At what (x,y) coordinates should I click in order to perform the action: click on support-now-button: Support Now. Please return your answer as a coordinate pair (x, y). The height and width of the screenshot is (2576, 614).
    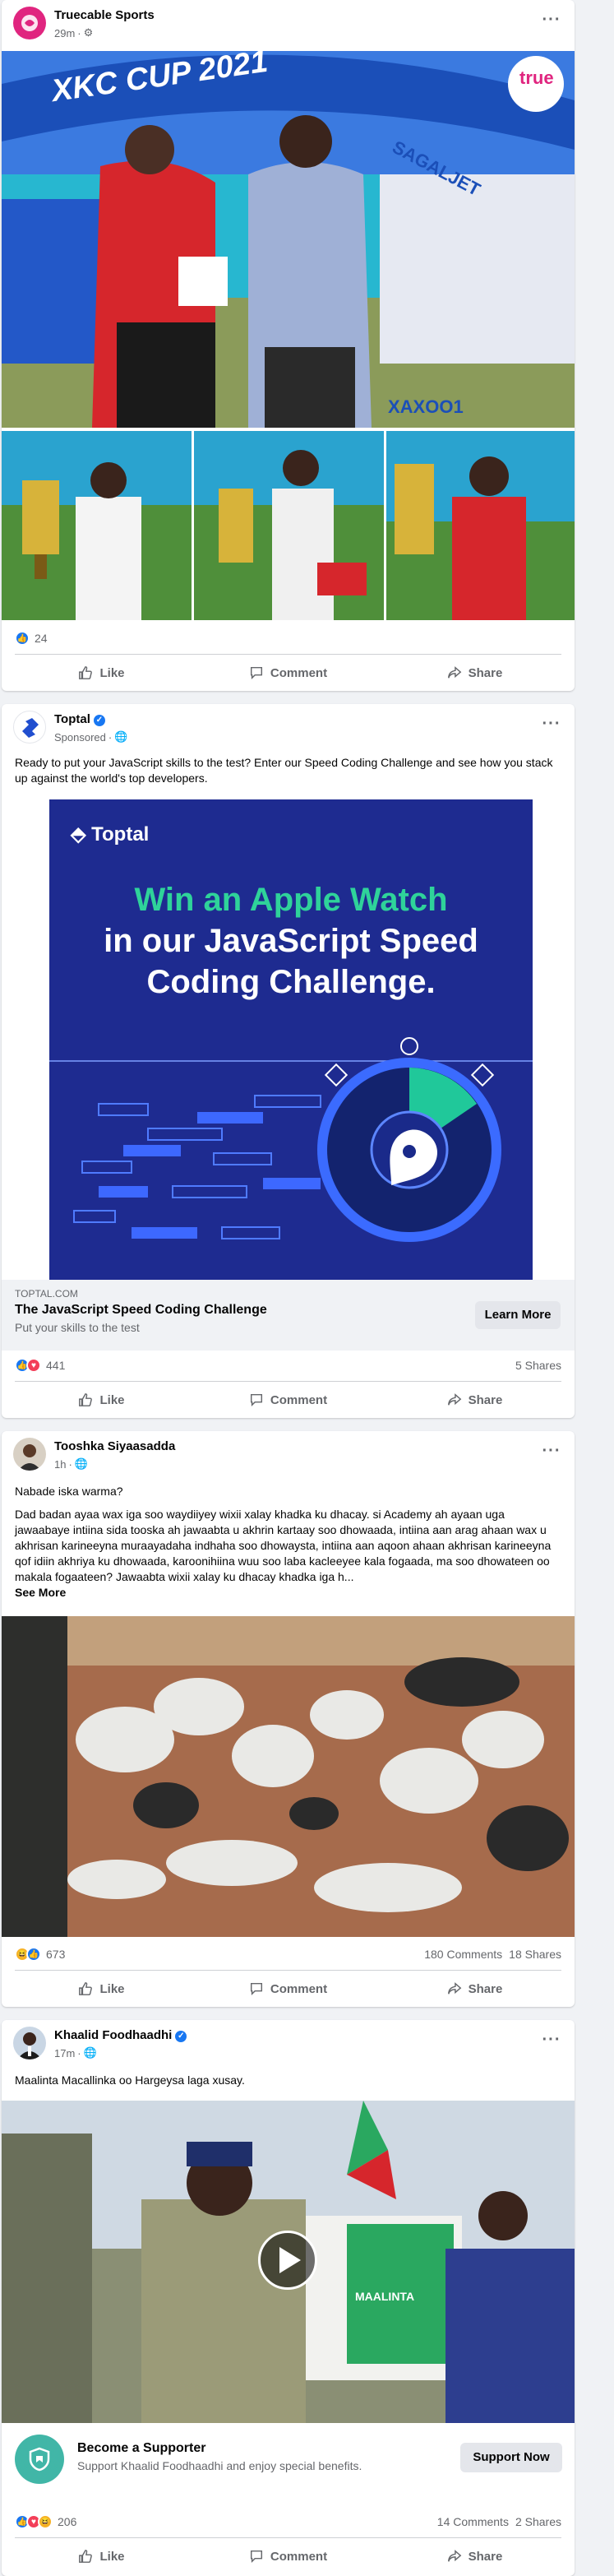
    Looking at the image, I should click on (511, 2458).